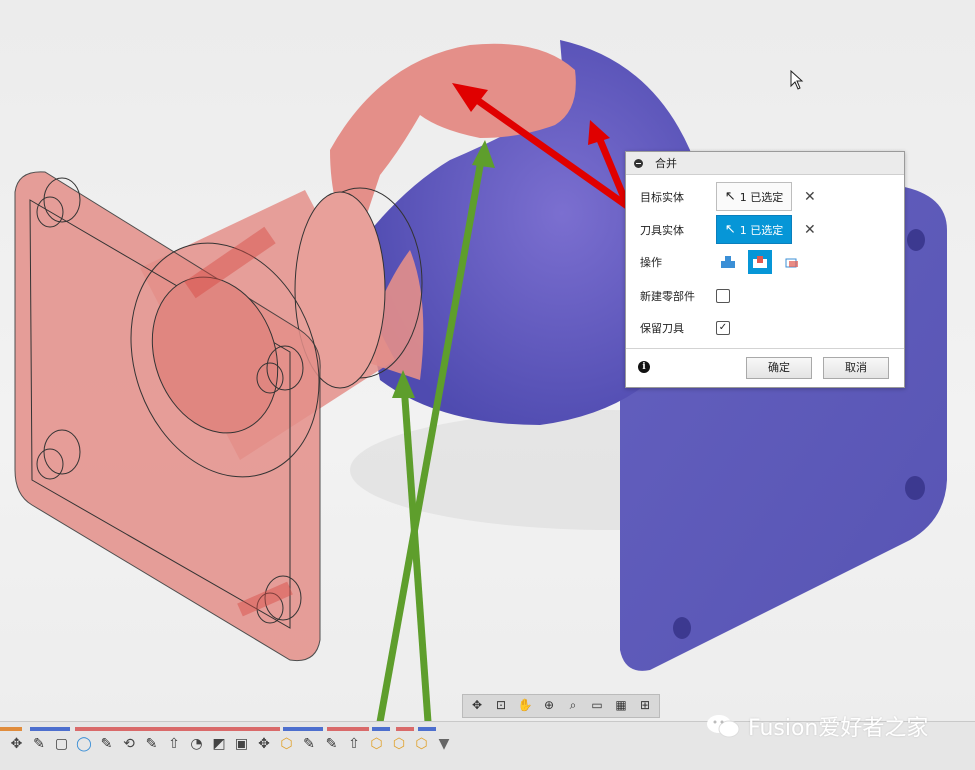  What do you see at coordinates (765, 163) in the screenshot?
I see `dialog-header: 合并` at bounding box center [765, 163].